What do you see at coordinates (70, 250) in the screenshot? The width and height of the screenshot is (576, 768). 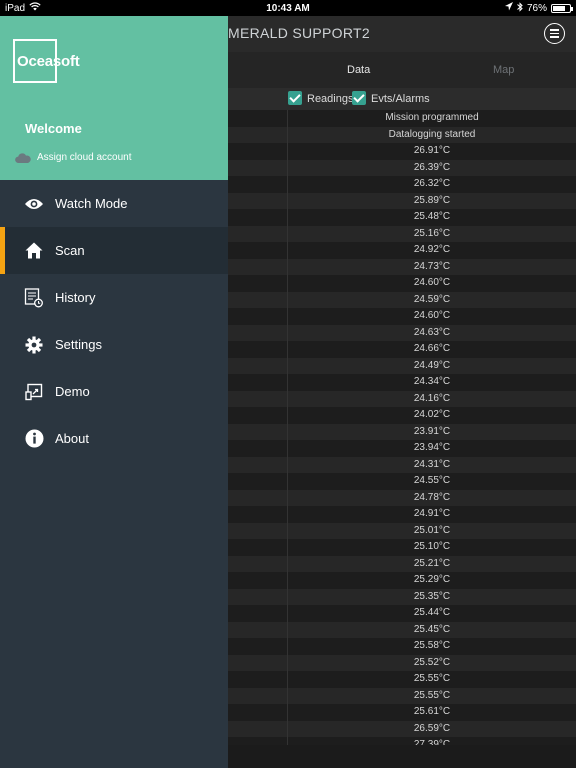 I see `nav-label-scan: Scan` at bounding box center [70, 250].